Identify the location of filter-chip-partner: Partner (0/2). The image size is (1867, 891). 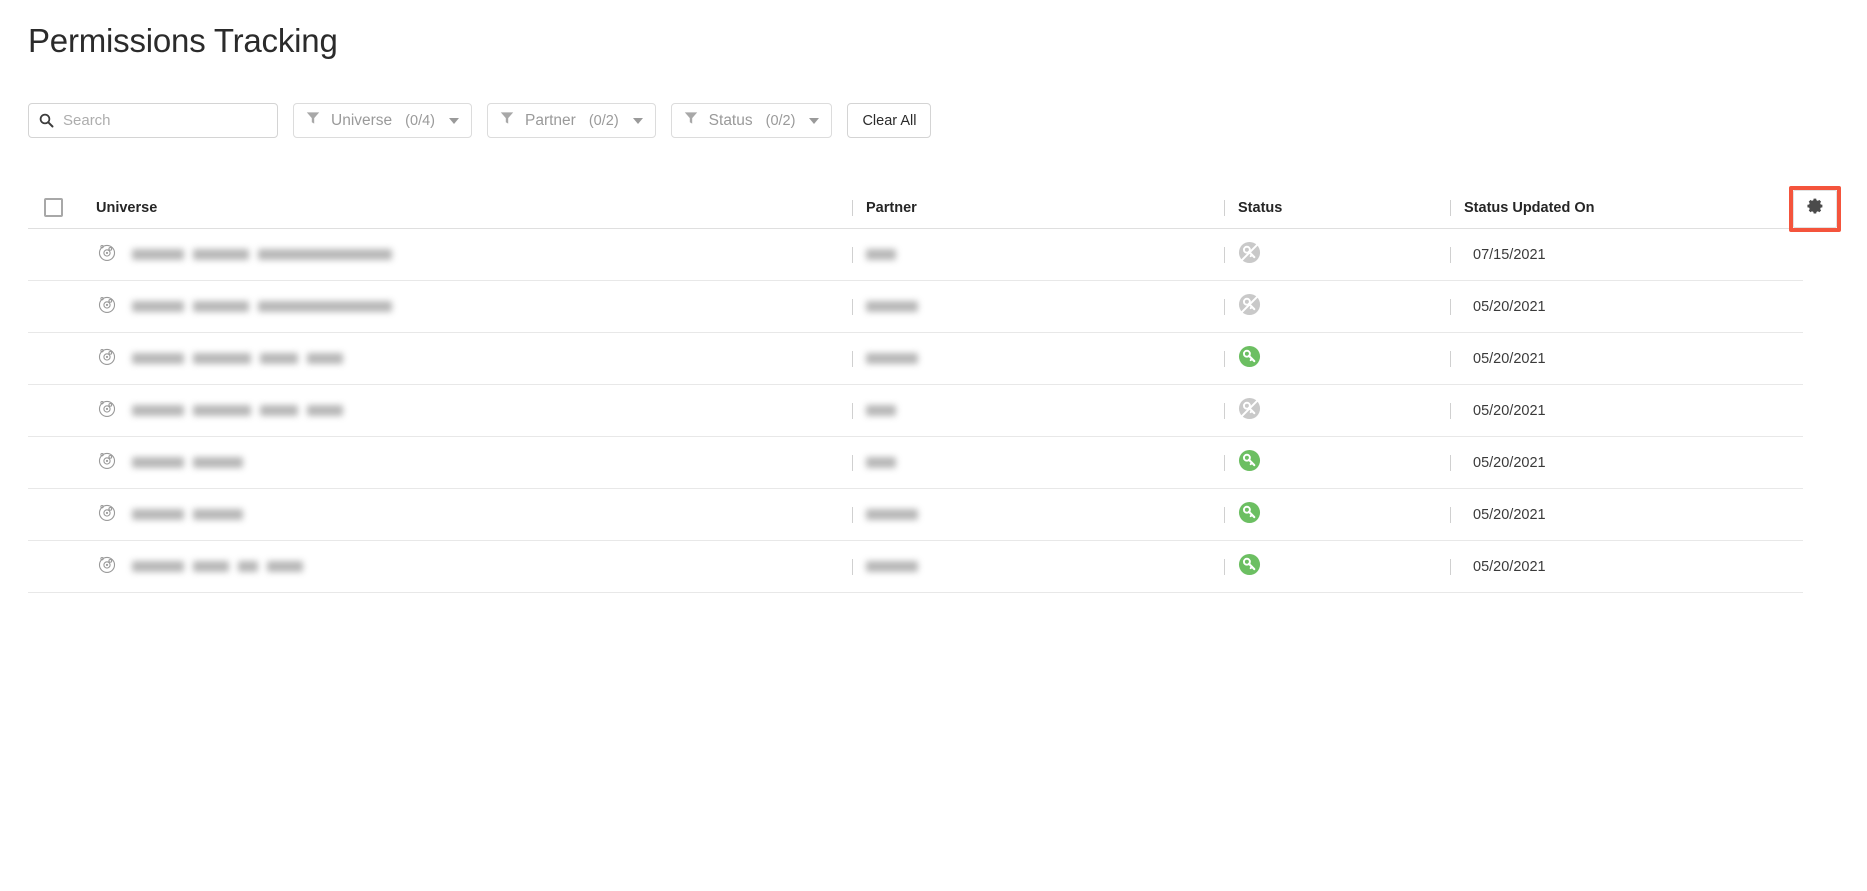
(571, 120).